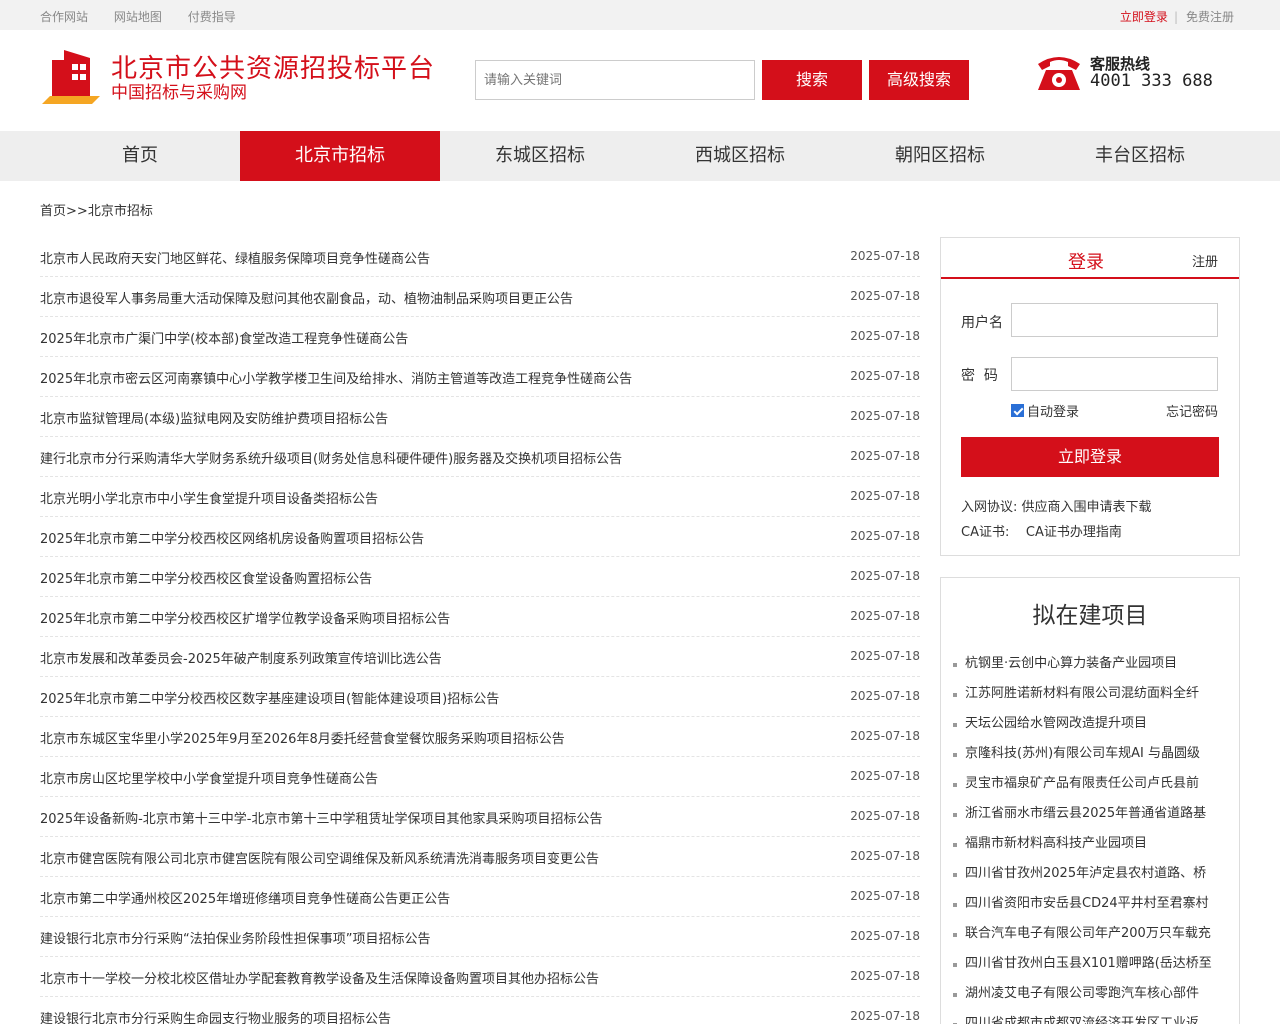  Describe the element at coordinates (1205, 260) in the screenshot. I see `login-register-link: 注册` at that location.